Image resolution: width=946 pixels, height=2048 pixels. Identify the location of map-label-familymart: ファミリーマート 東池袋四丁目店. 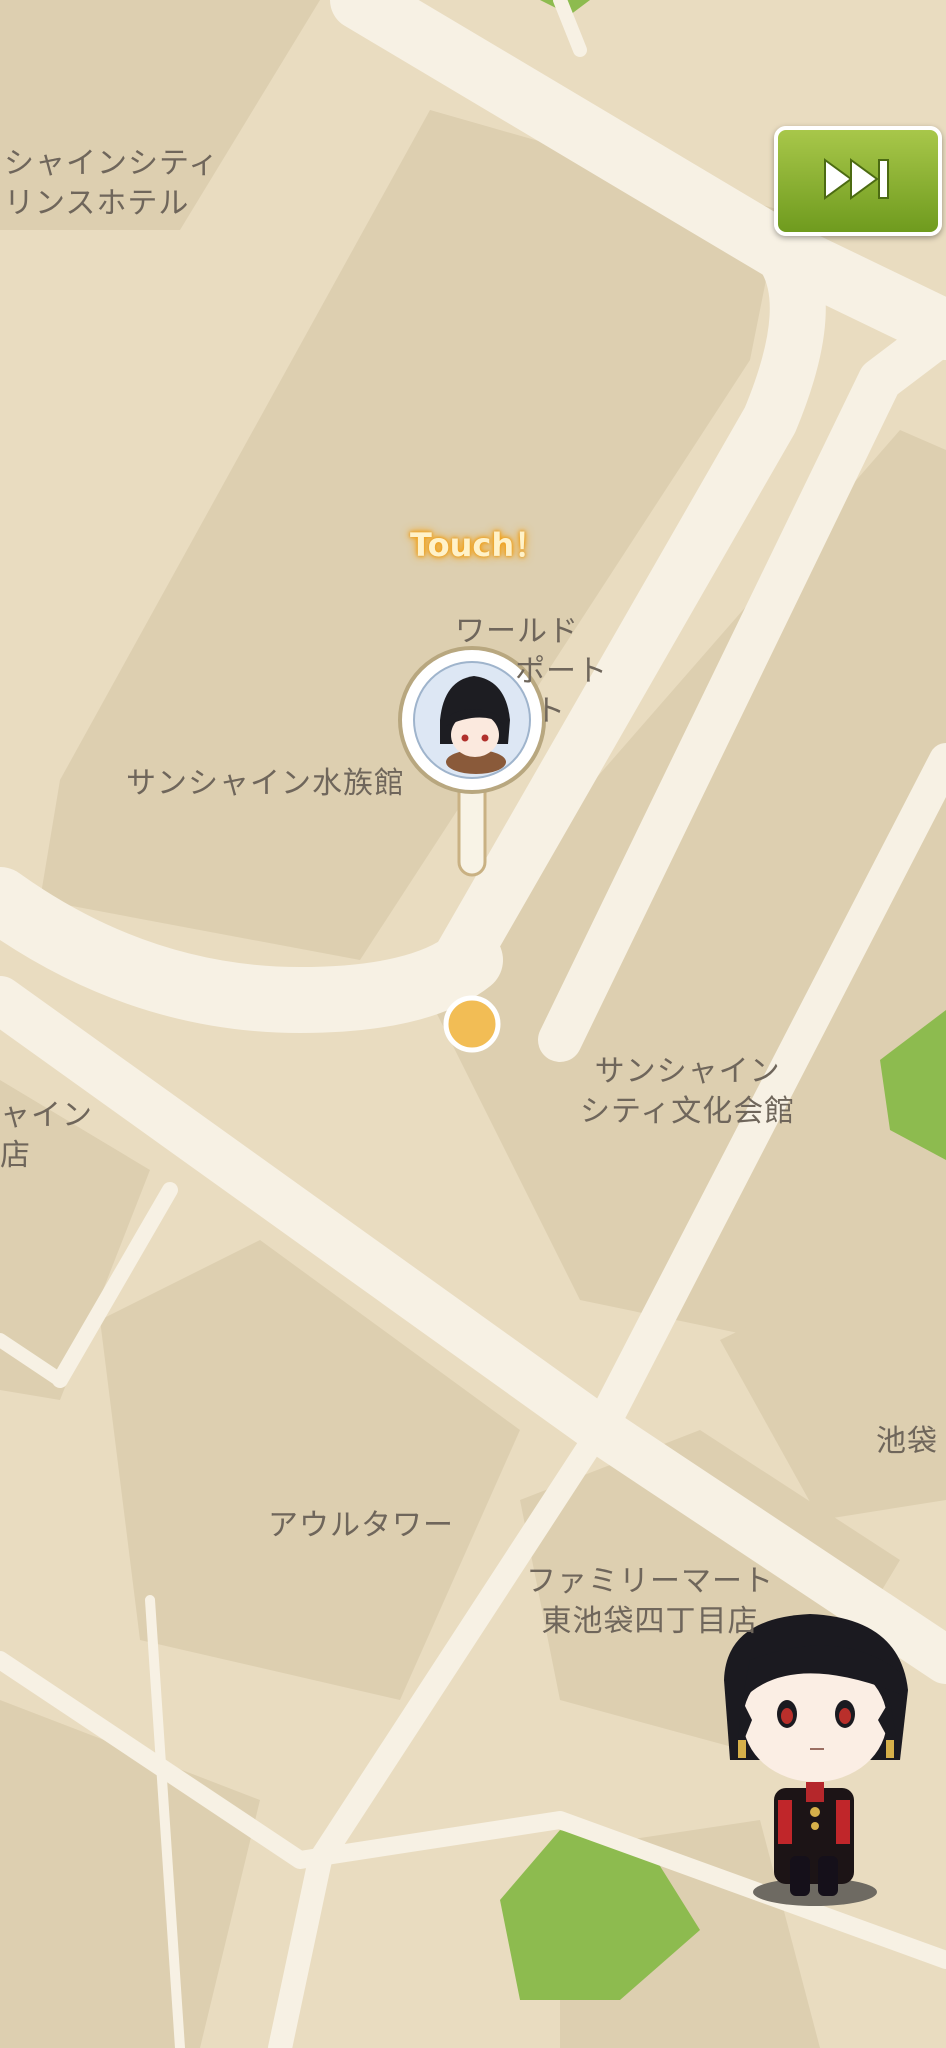
(650, 1602).